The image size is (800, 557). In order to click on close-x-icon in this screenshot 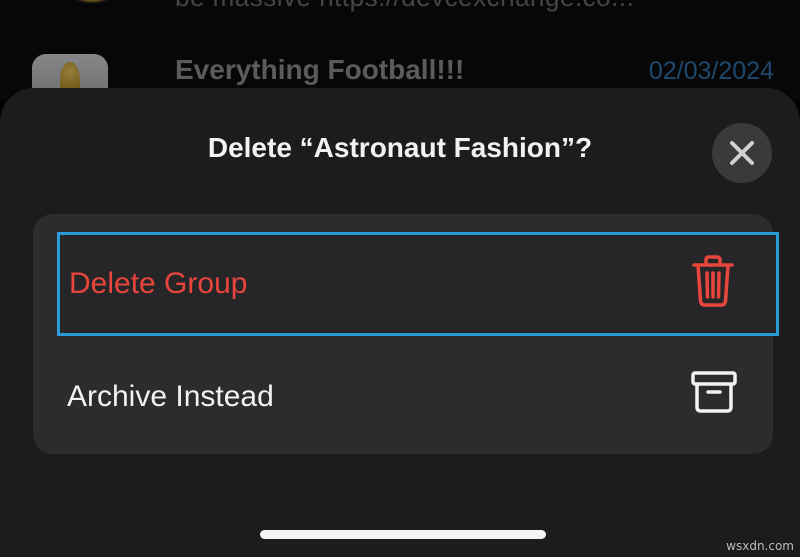, I will do `click(742, 153)`.